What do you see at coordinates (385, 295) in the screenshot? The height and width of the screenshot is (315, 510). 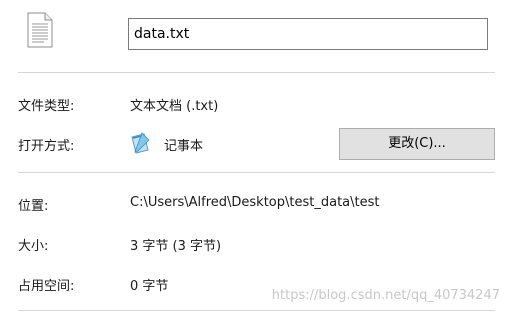 I see `watermark: https://blog.csdn.net/qq_40734247` at bounding box center [385, 295].